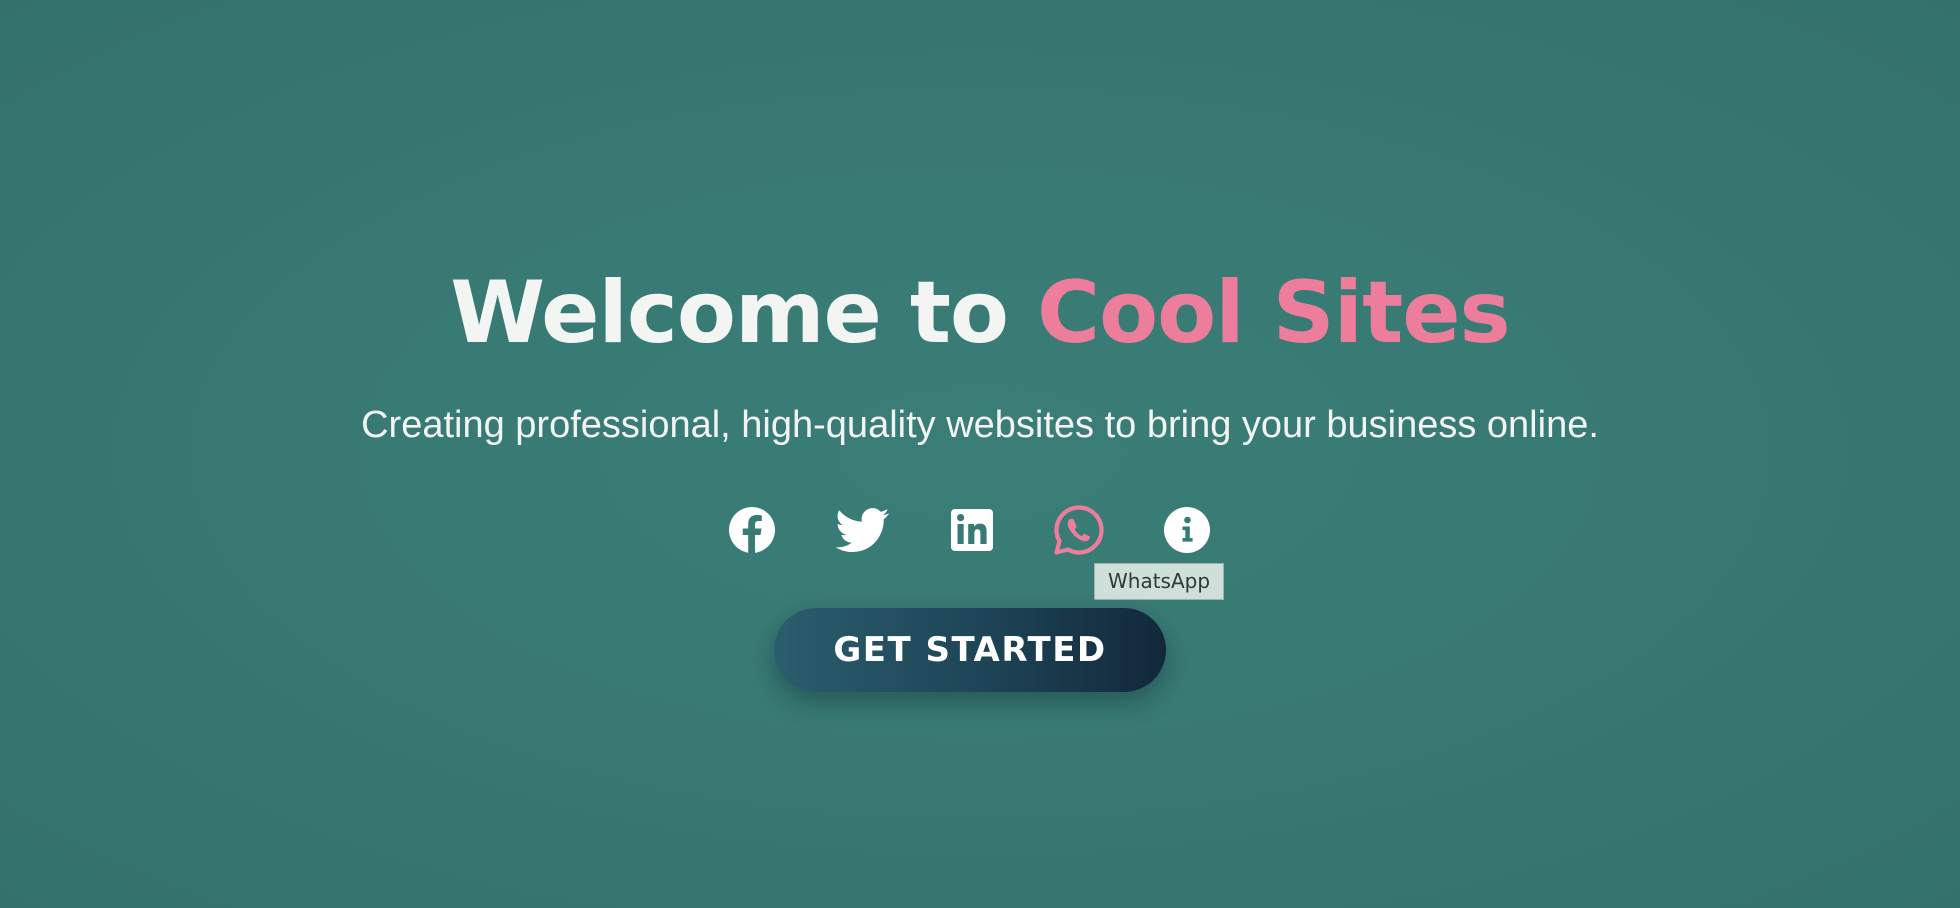 The width and height of the screenshot is (1960, 908). I want to click on twitter-link, so click(863, 530).